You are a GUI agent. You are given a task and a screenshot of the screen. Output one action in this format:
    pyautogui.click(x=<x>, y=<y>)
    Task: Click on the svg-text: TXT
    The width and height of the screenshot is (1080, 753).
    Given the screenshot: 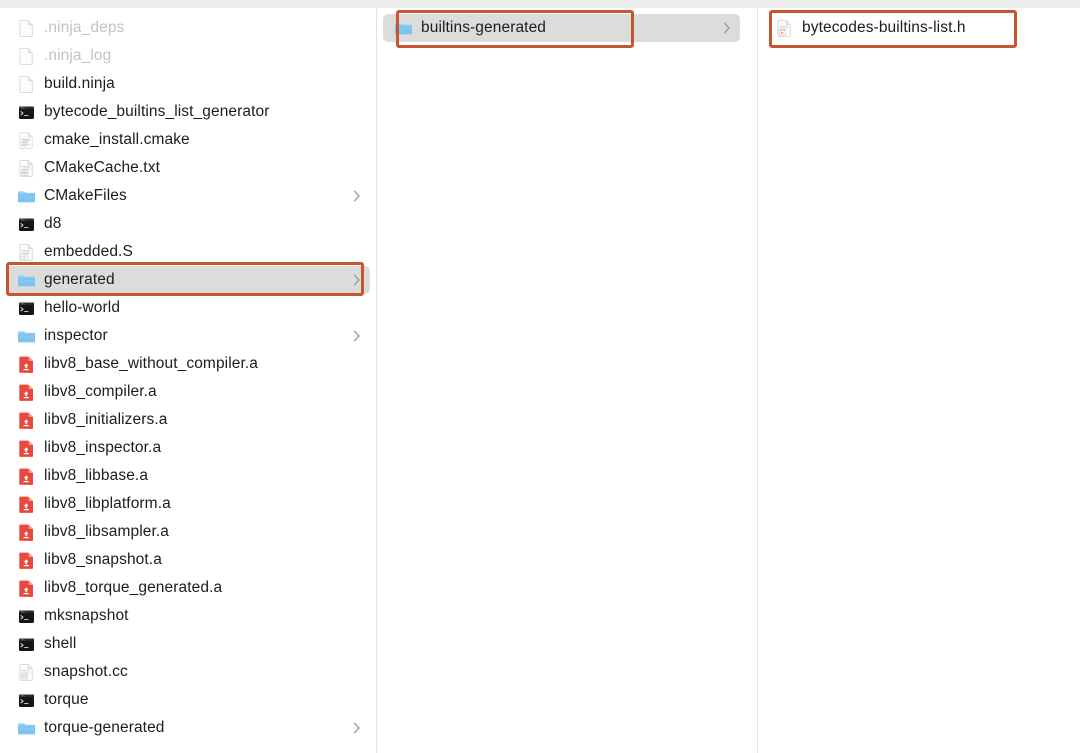 What is the action you would take?
    pyautogui.click(x=24, y=173)
    